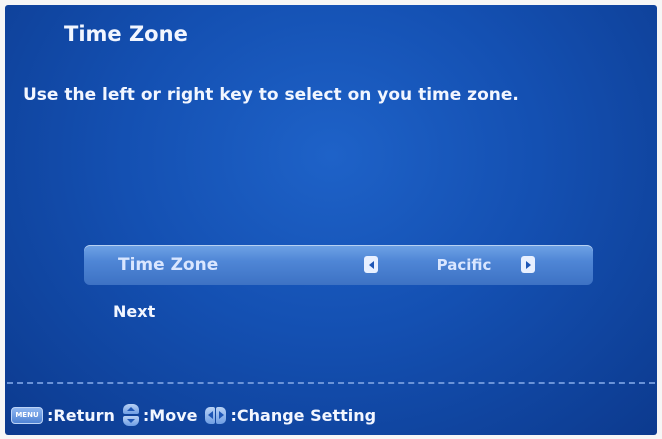  I want to click on left-arrow-icon, so click(371, 264).